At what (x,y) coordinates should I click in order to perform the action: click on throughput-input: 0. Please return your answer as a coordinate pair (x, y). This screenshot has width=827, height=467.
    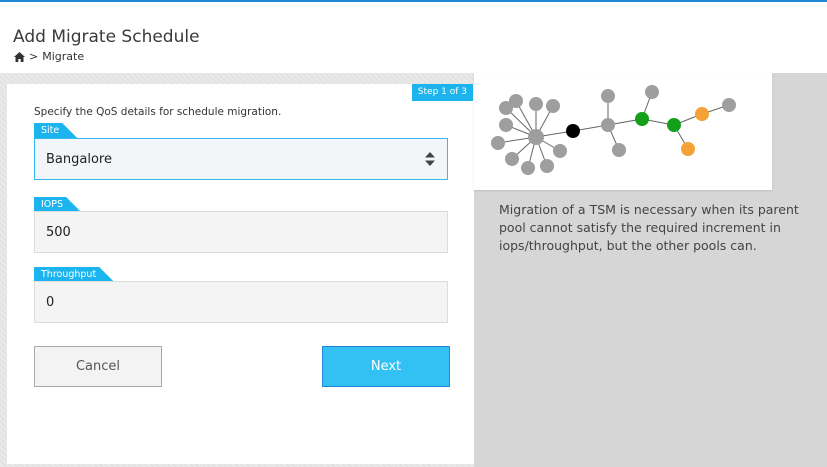
    Looking at the image, I should click on (241, 302).